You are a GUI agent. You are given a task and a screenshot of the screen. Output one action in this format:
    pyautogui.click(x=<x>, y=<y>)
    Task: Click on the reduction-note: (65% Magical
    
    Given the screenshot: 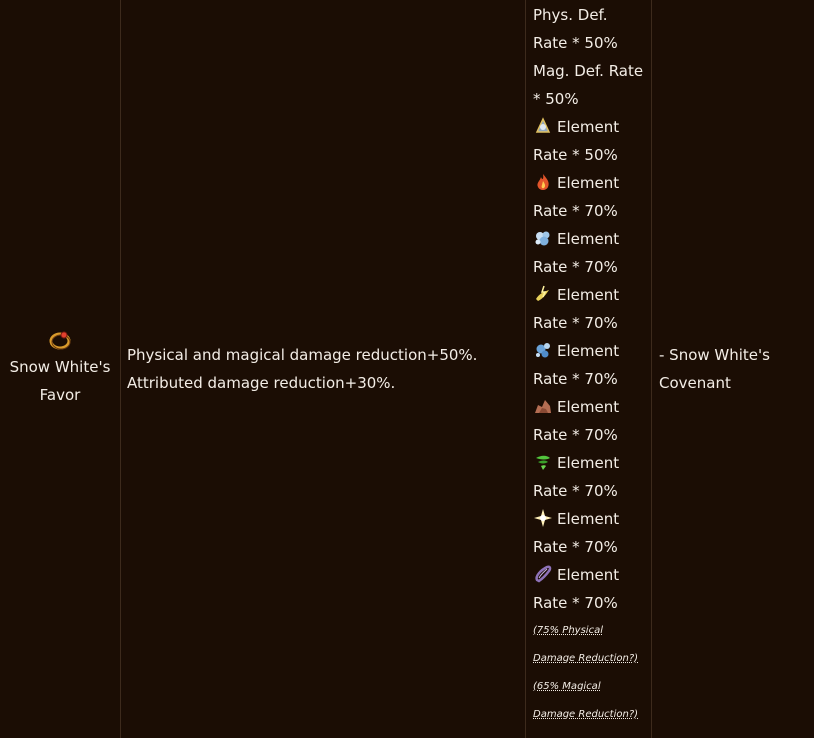 What is the action you would take?
    pyautogui.click(x=567, y=686)
    